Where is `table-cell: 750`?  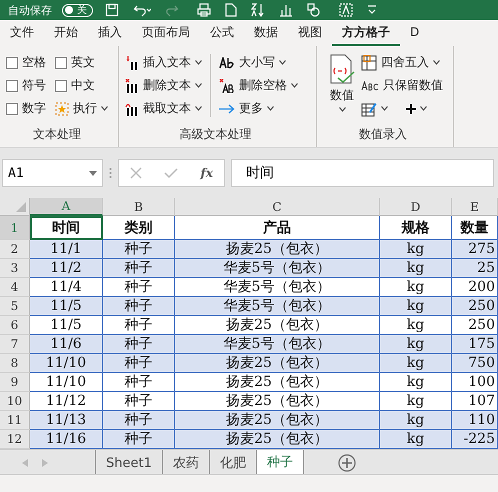
table-cell: 750 is located at coordinates (475, 363).